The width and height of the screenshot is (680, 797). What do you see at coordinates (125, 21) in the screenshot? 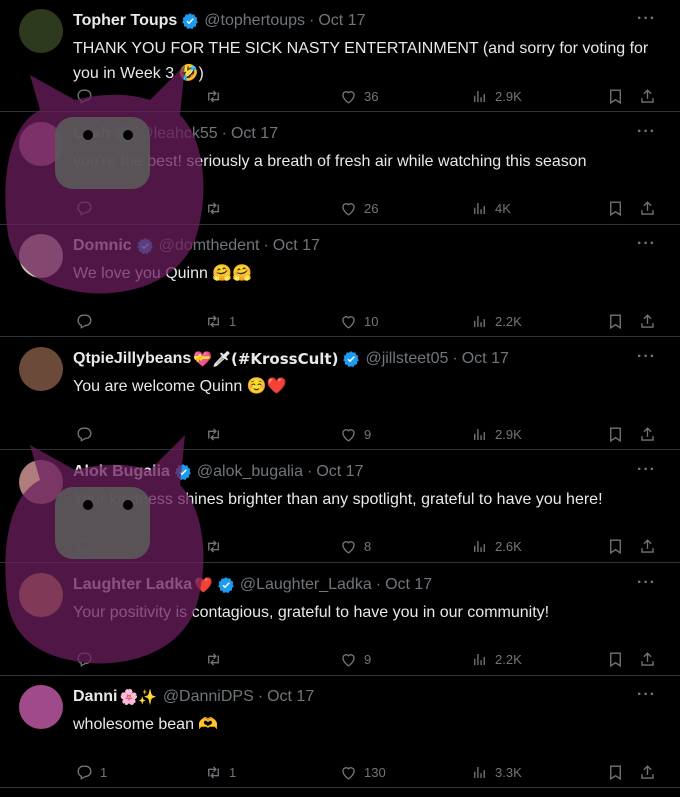
I see `display-name: Topher Toups` at bounding box center [125, 21].